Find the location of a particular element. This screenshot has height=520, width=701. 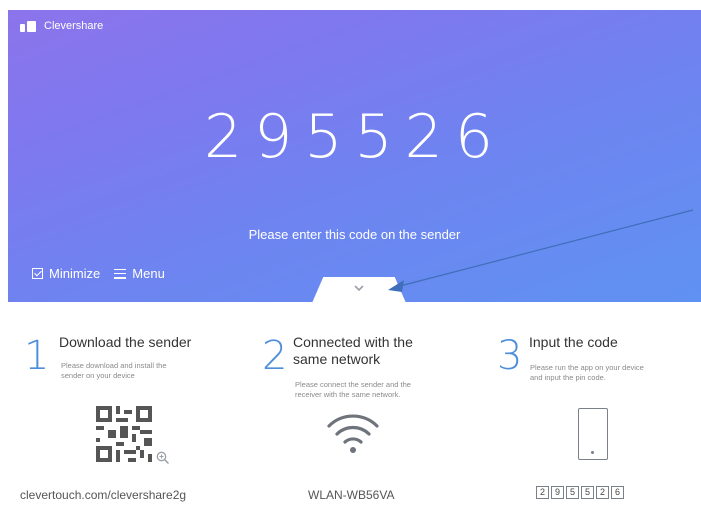

step-description: and input the pin code. is located at coordinates (568, 377).